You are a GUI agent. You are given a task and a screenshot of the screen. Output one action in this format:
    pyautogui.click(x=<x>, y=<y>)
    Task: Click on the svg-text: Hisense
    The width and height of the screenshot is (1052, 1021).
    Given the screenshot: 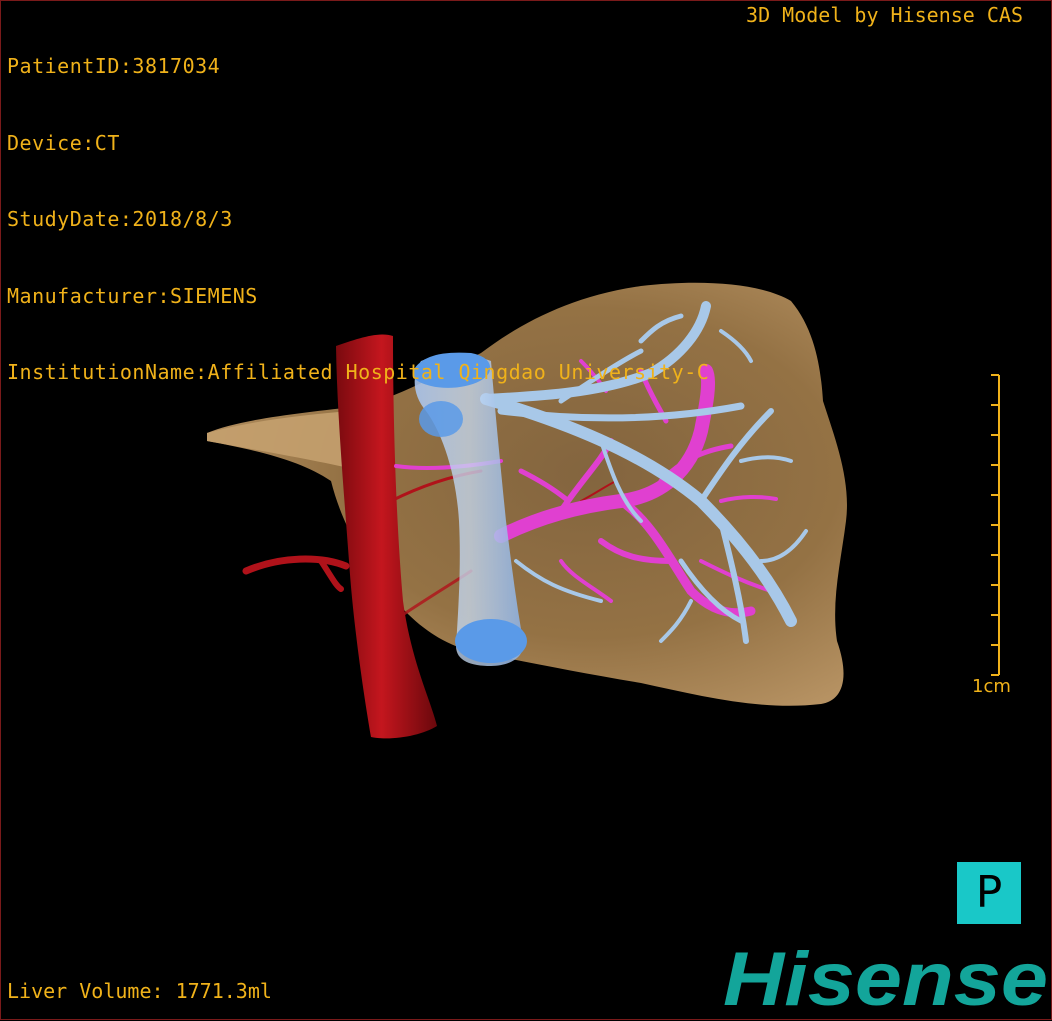 What is the action you would take?
    pyautogui.click(x=885, y=977)
    